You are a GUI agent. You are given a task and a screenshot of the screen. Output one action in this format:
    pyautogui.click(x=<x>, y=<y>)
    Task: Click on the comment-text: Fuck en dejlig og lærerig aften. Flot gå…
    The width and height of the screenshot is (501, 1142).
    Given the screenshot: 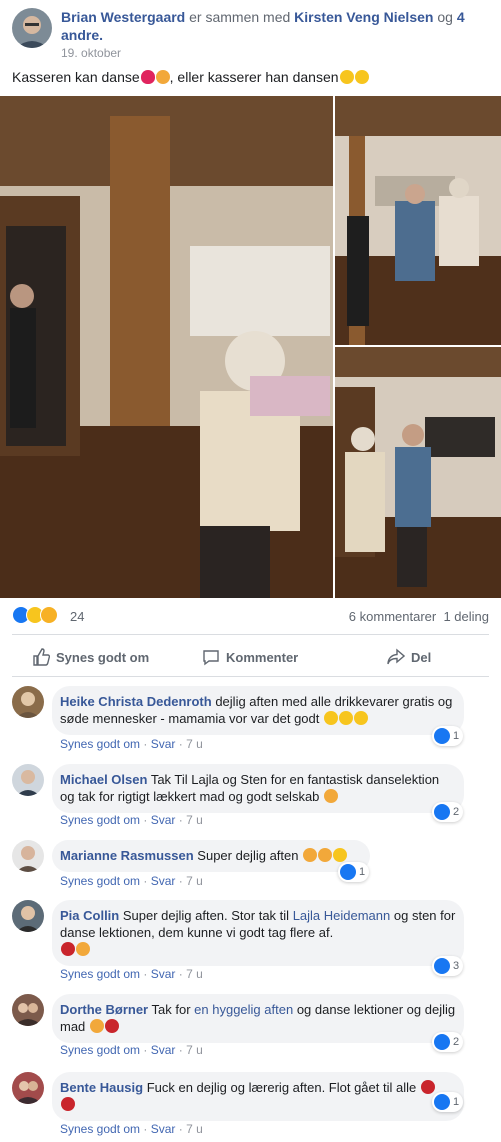 What is the action you would take?
    pyautogui.click(x=281, y=1087)
    